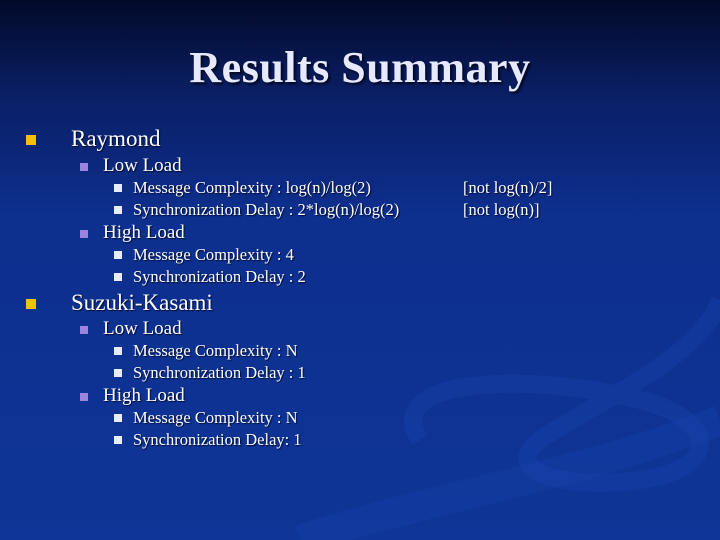 The height and width of the screenshot is (540, 720). What do you see at coordinates (266, 209) in the screenshot?
I see `bullet-label: Synchronization Delay : 2*log(n)/log(2)` at bounding box center [266, 209].